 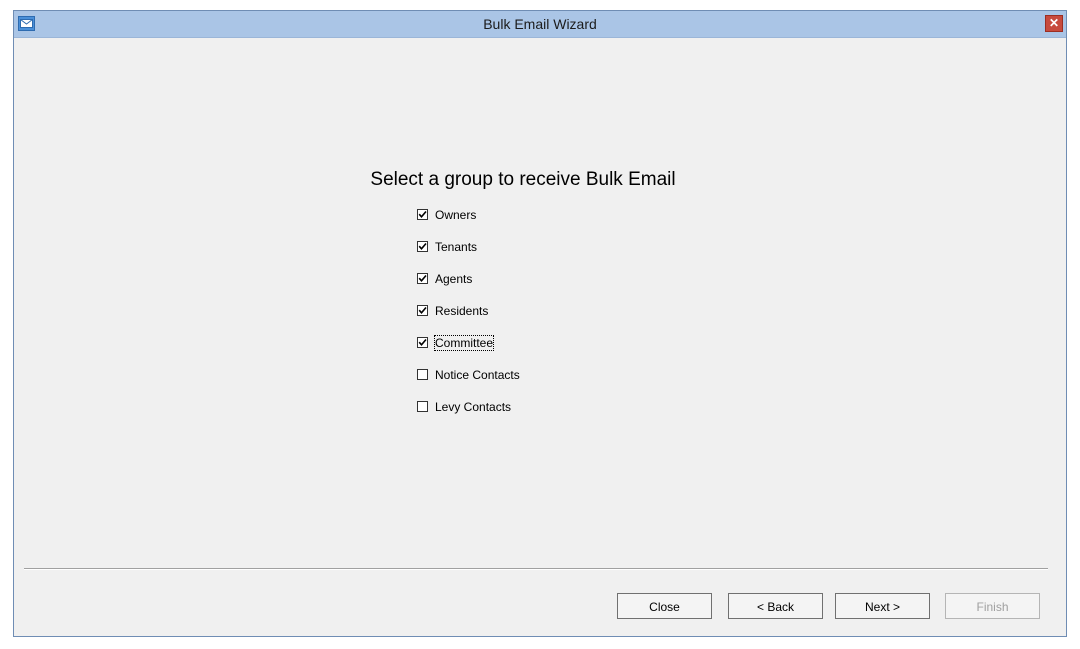 I want to click on group-label: Committee, so click(x=464, y=343).